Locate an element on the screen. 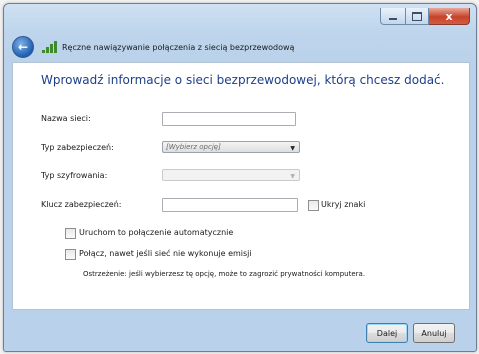 Image resolution: width=479 pixels, height=354 pixels. auto-connect-label: Uruchom to połączenie automatycznie is located at coordinates (156, 232).